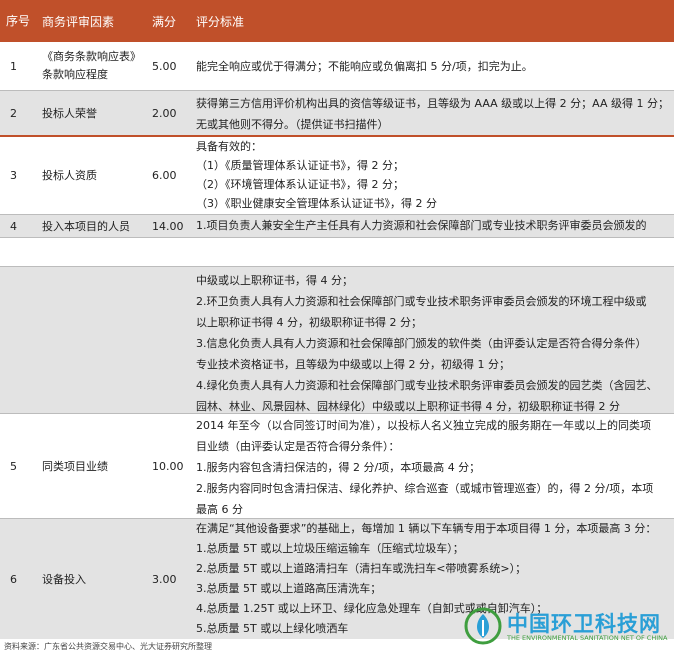 Image resolution: width=674 pixels, height=654 pixels. I want to click on row-factor: 《商务条款响应表》条款响应程度, so click(91, 65).